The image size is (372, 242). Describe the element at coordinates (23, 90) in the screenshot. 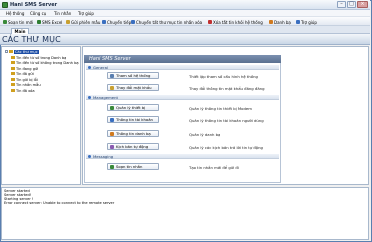

I see `tree-item-deleted: Tin đã xóa` at that location.